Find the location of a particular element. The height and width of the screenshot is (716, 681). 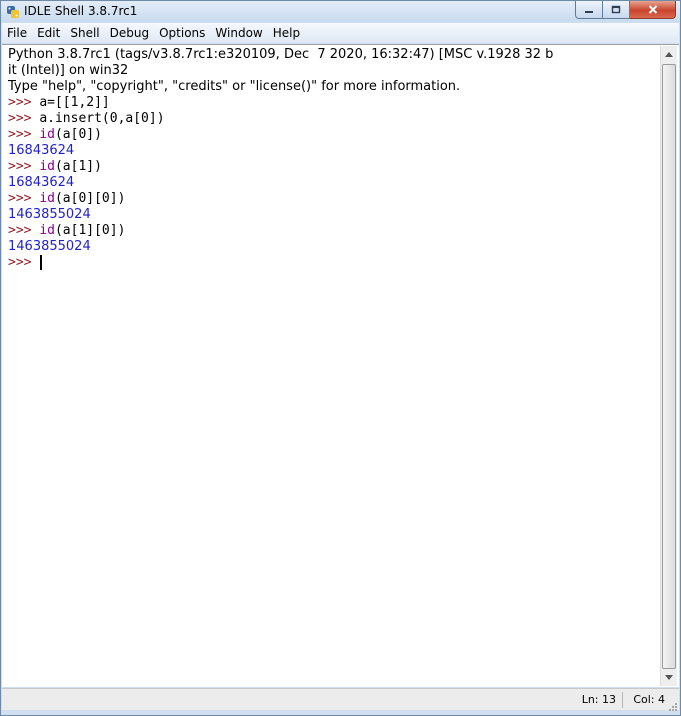

input-line: >>> id(a[1]) is located at coordinates (330, 167).